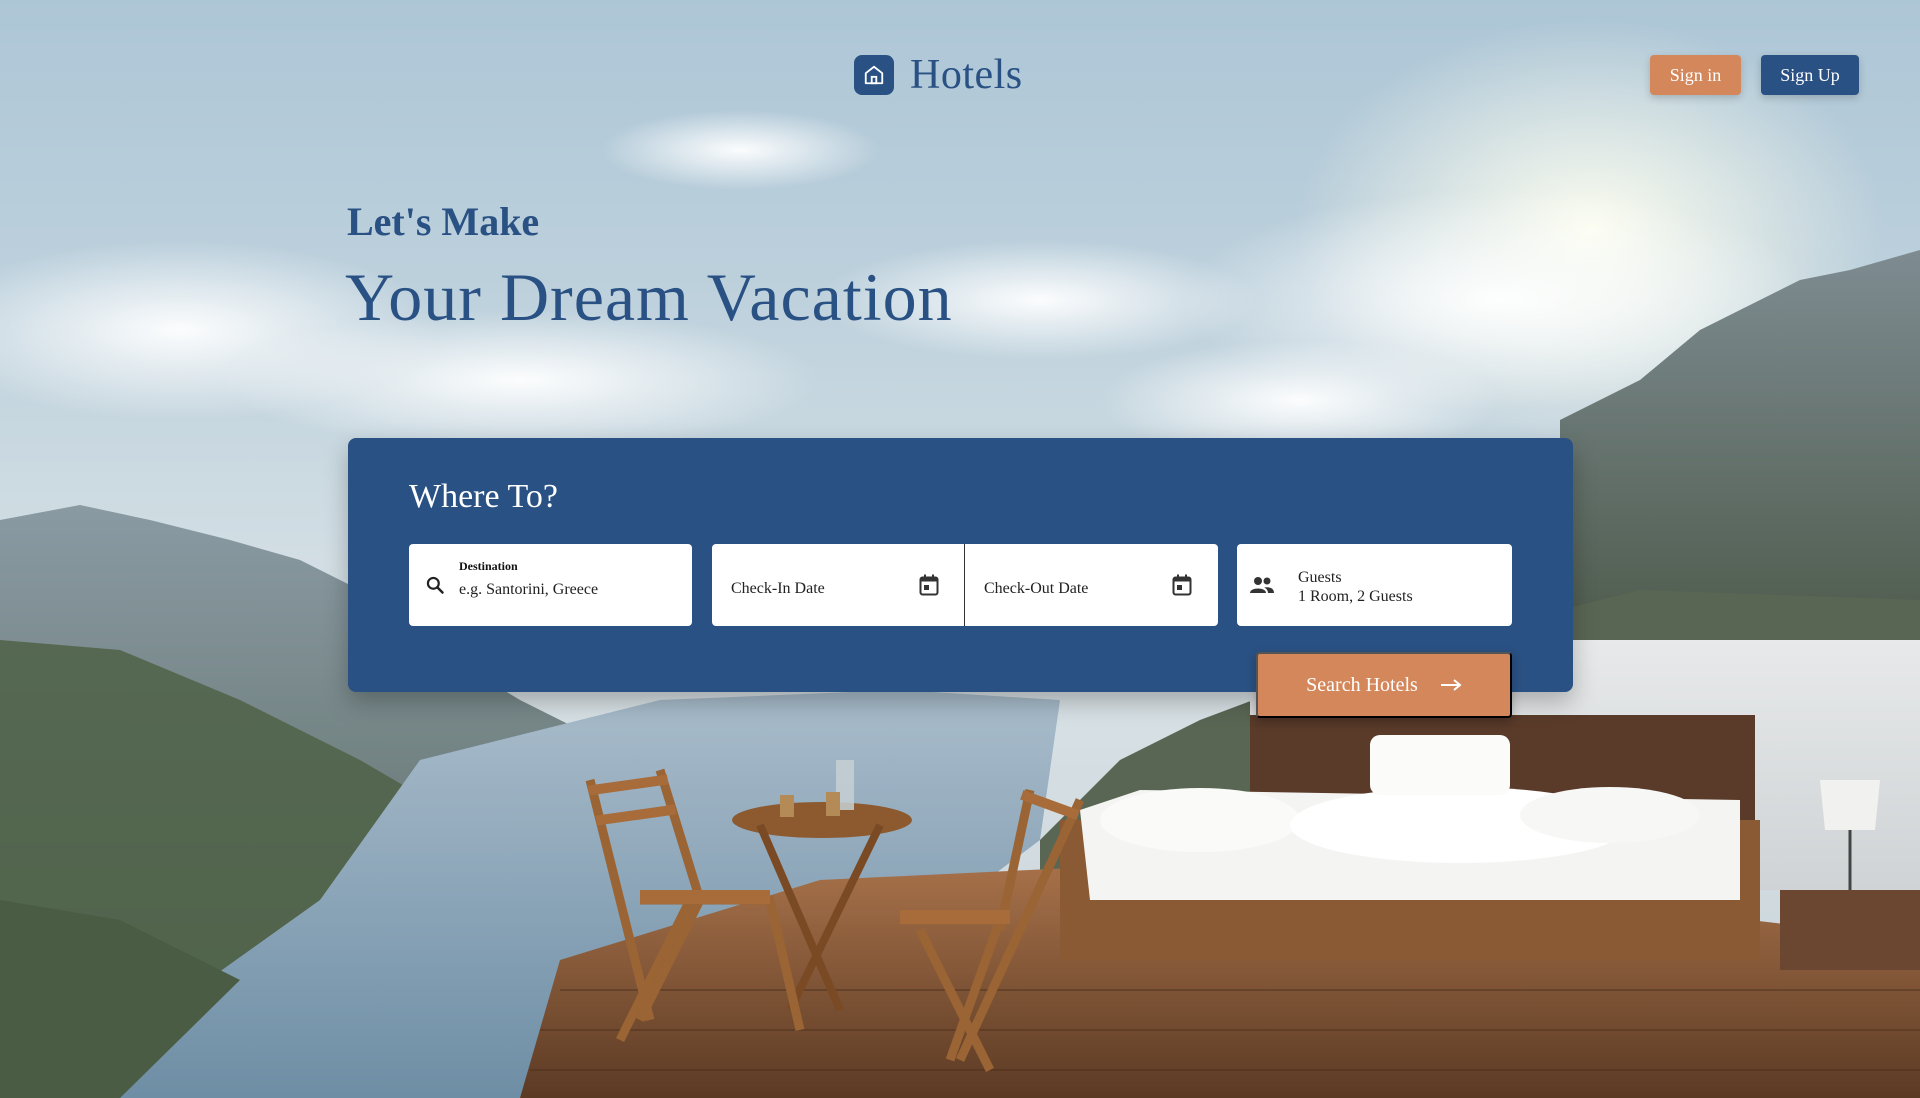 Image resolution: width=1920 pixels, height=1098 pixels. Describe the element at coordinates (1451, 685) in the screenshot. I see `arrow-right-icon` at that location.